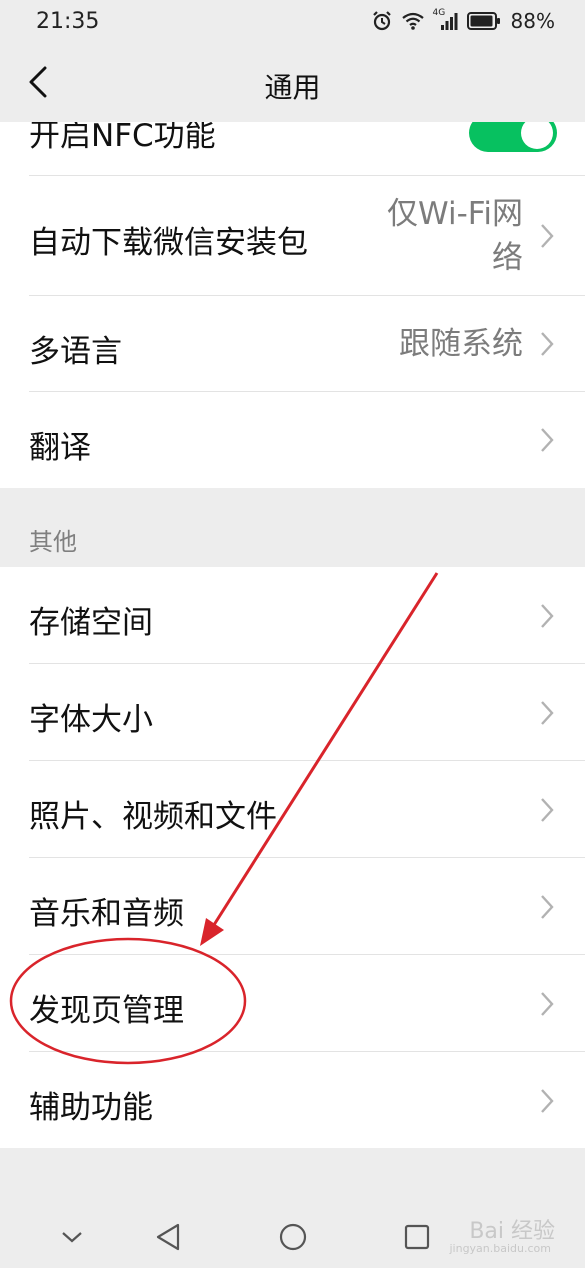  Describe the element at coordinates (292, 615) in the screenshot. I see `settings-row-storage: 存储空间` at that location.